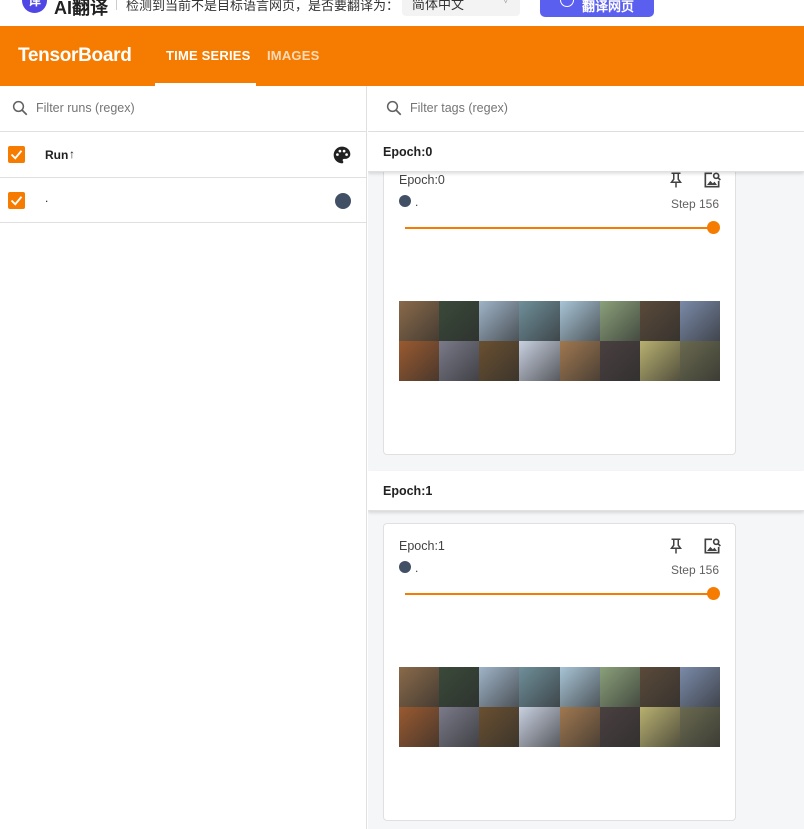 This screenshot has width=804, height=829. I want to click on run-filter, so click(183, 109).